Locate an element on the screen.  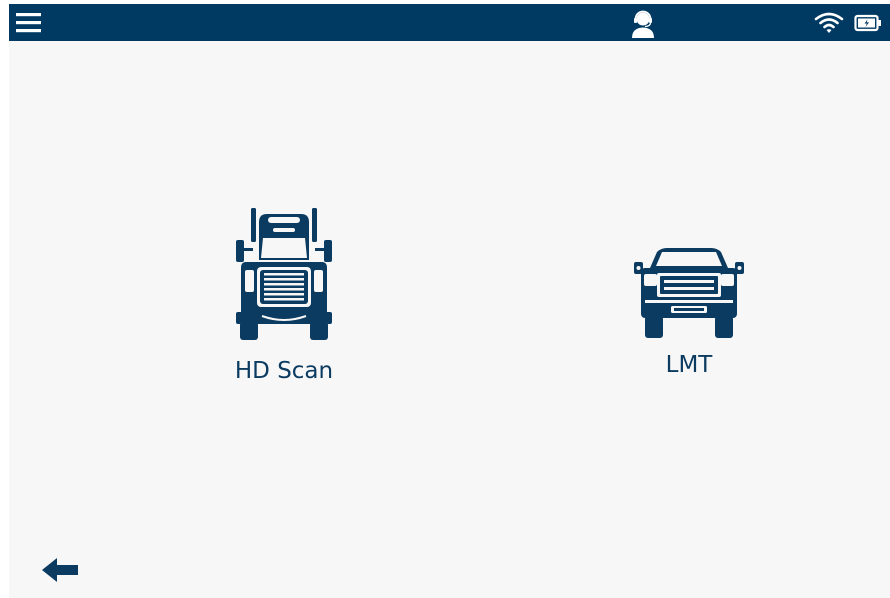
hd-scan-tile: HD Scan is located at coordinates (284, 294).